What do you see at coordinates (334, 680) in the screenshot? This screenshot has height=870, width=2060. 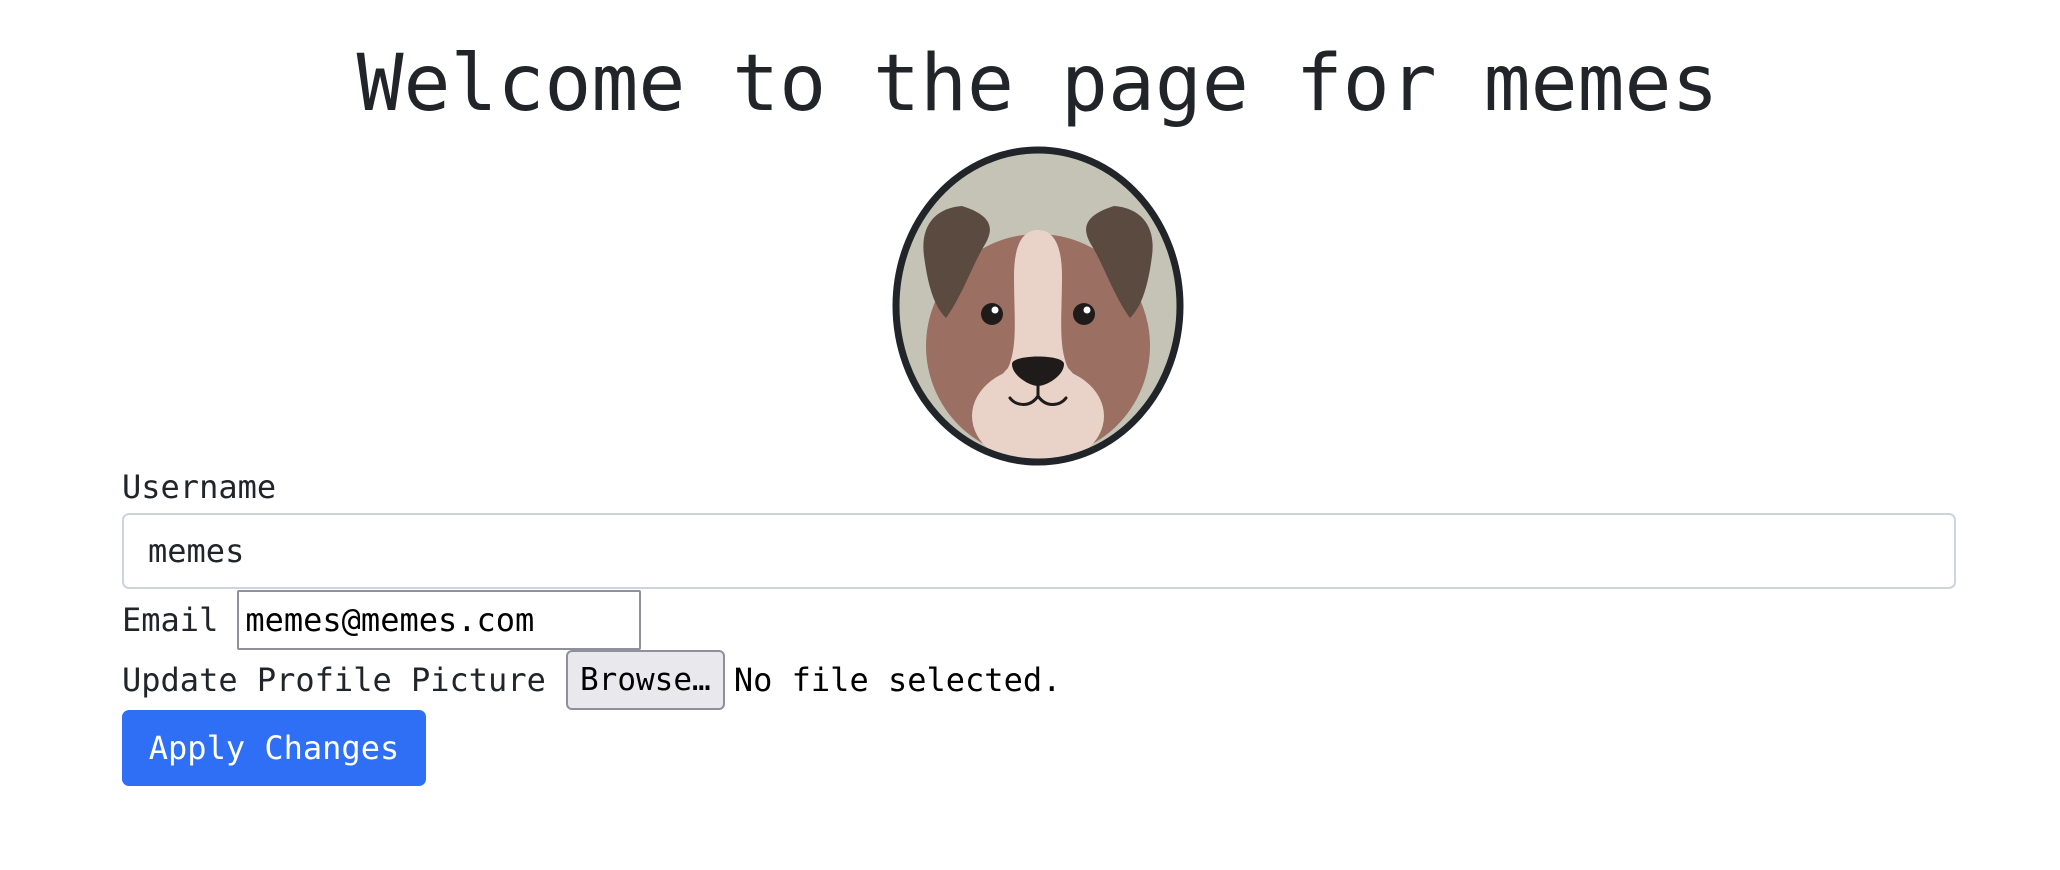 I see `profile-picture-label: Update Profile Picture` at bounding box center [334, 680].